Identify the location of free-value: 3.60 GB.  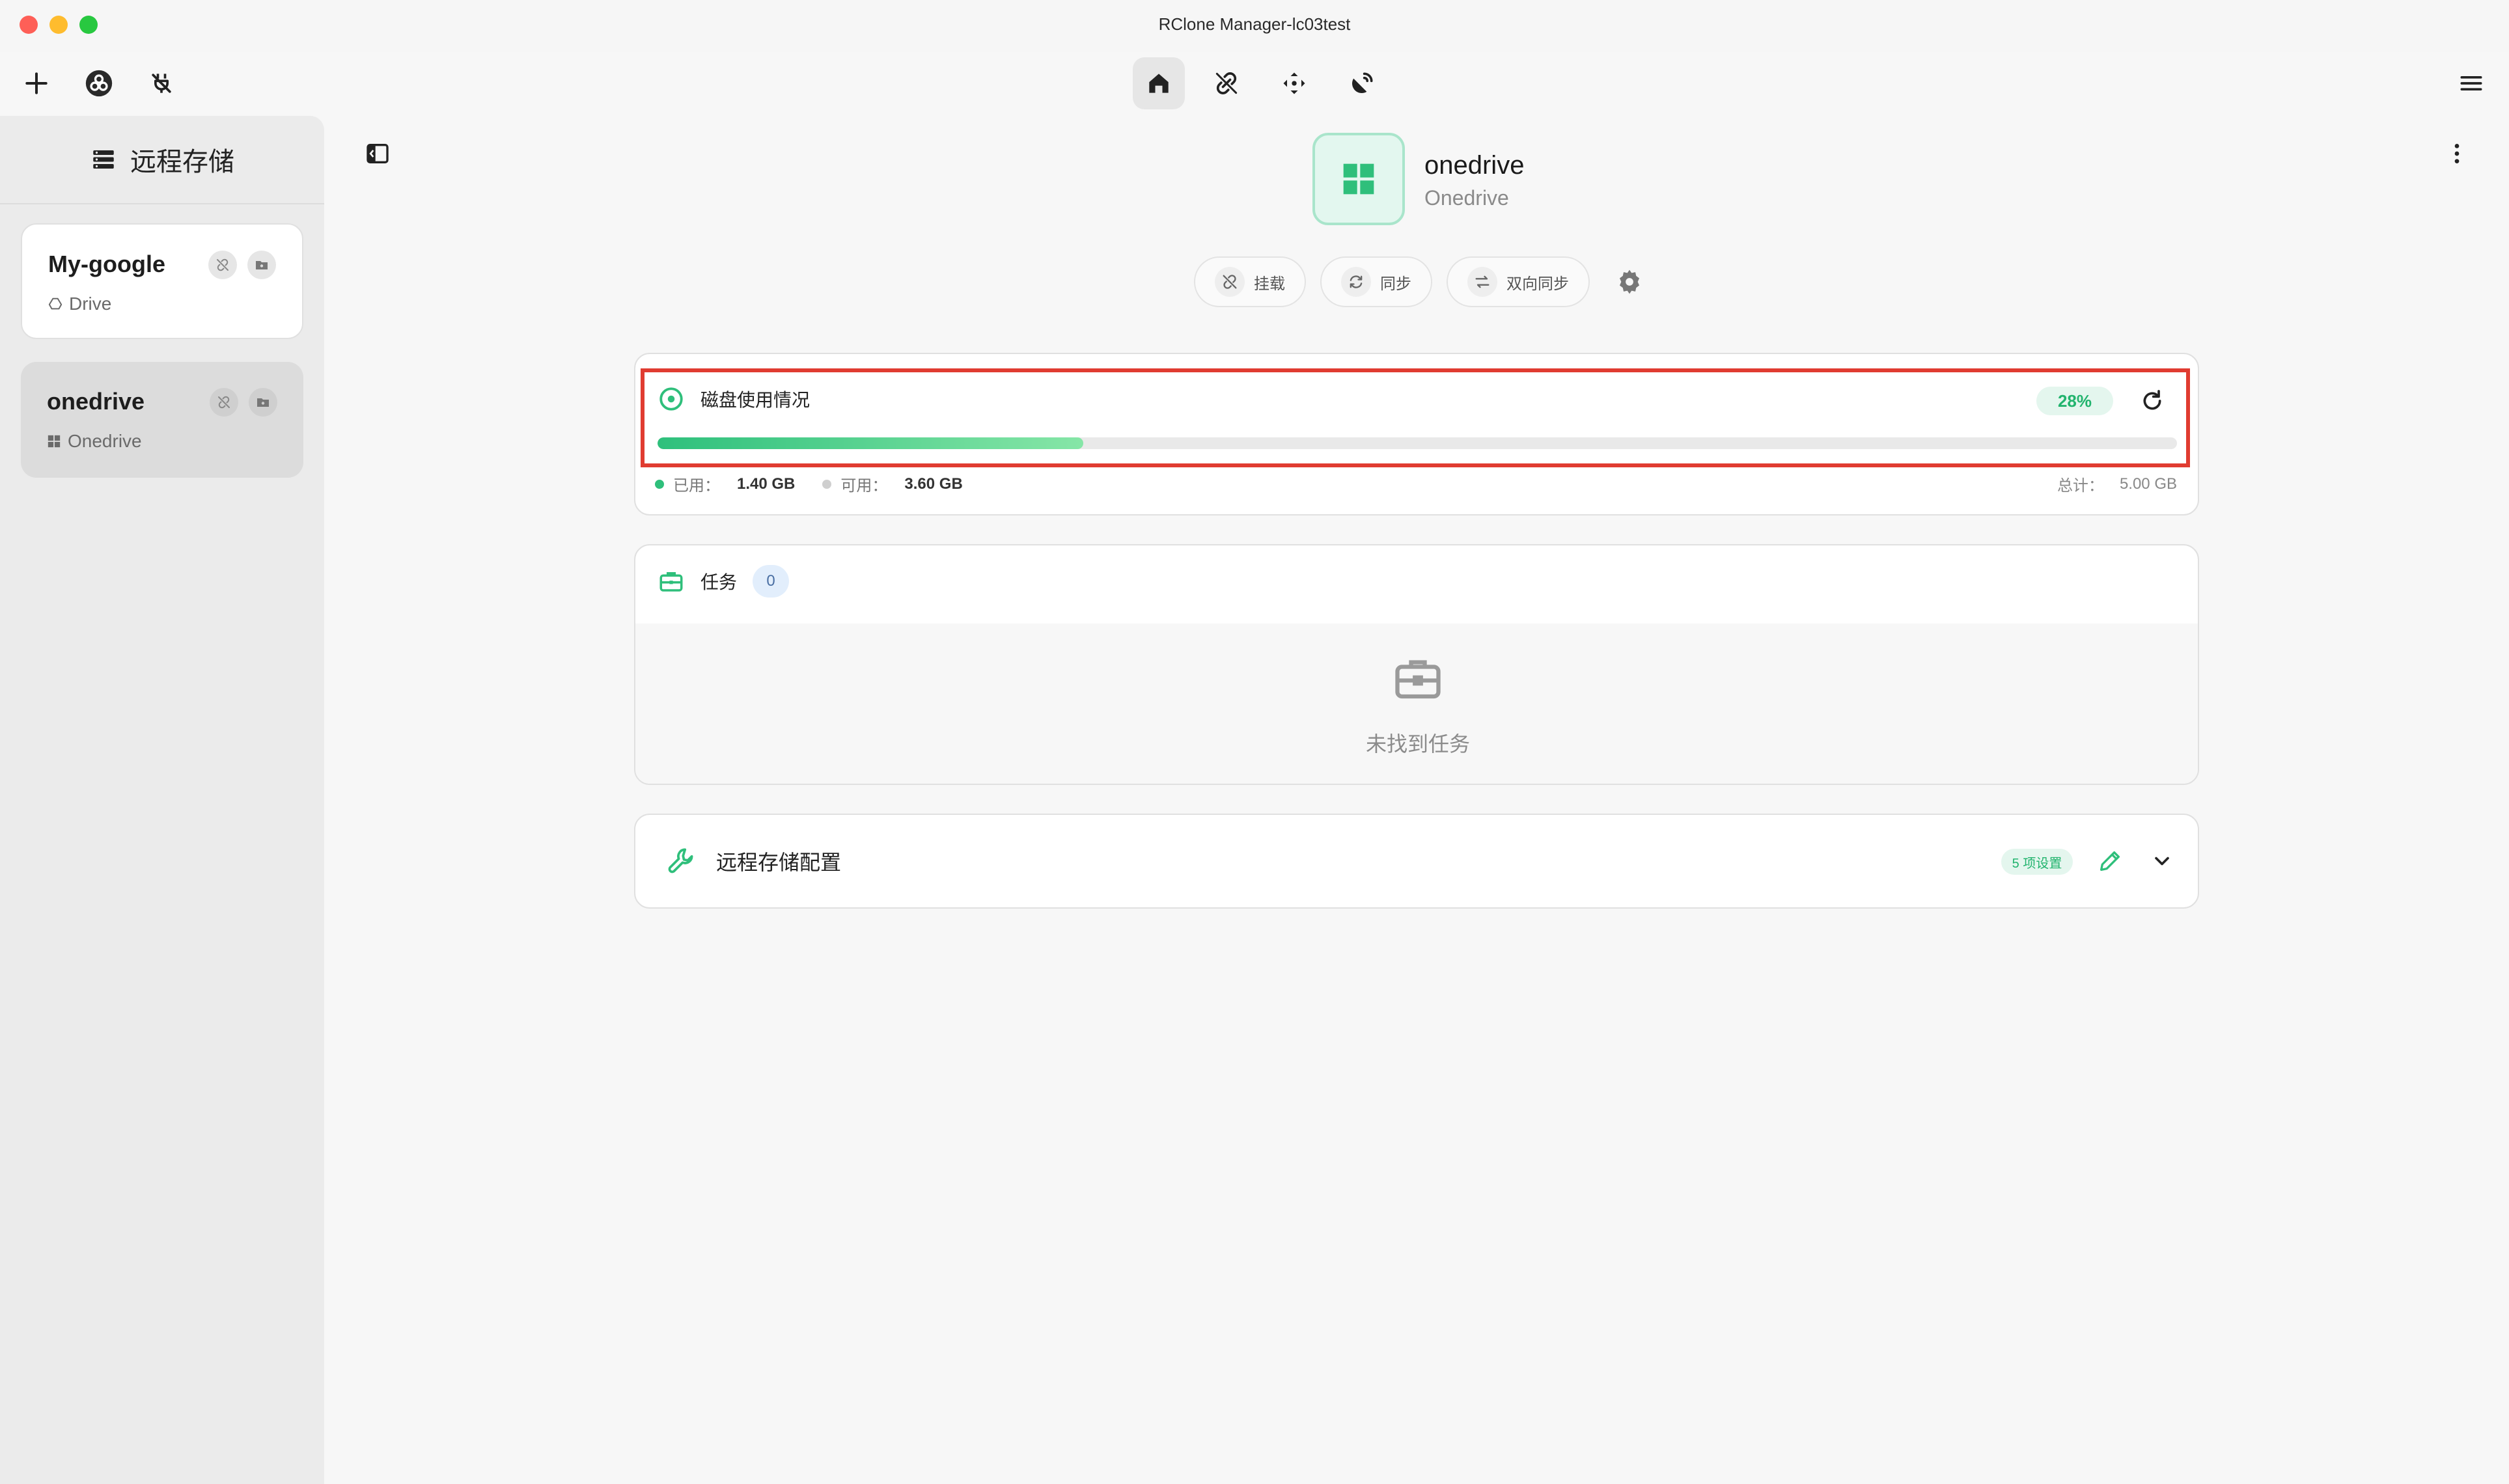
(933, 483).